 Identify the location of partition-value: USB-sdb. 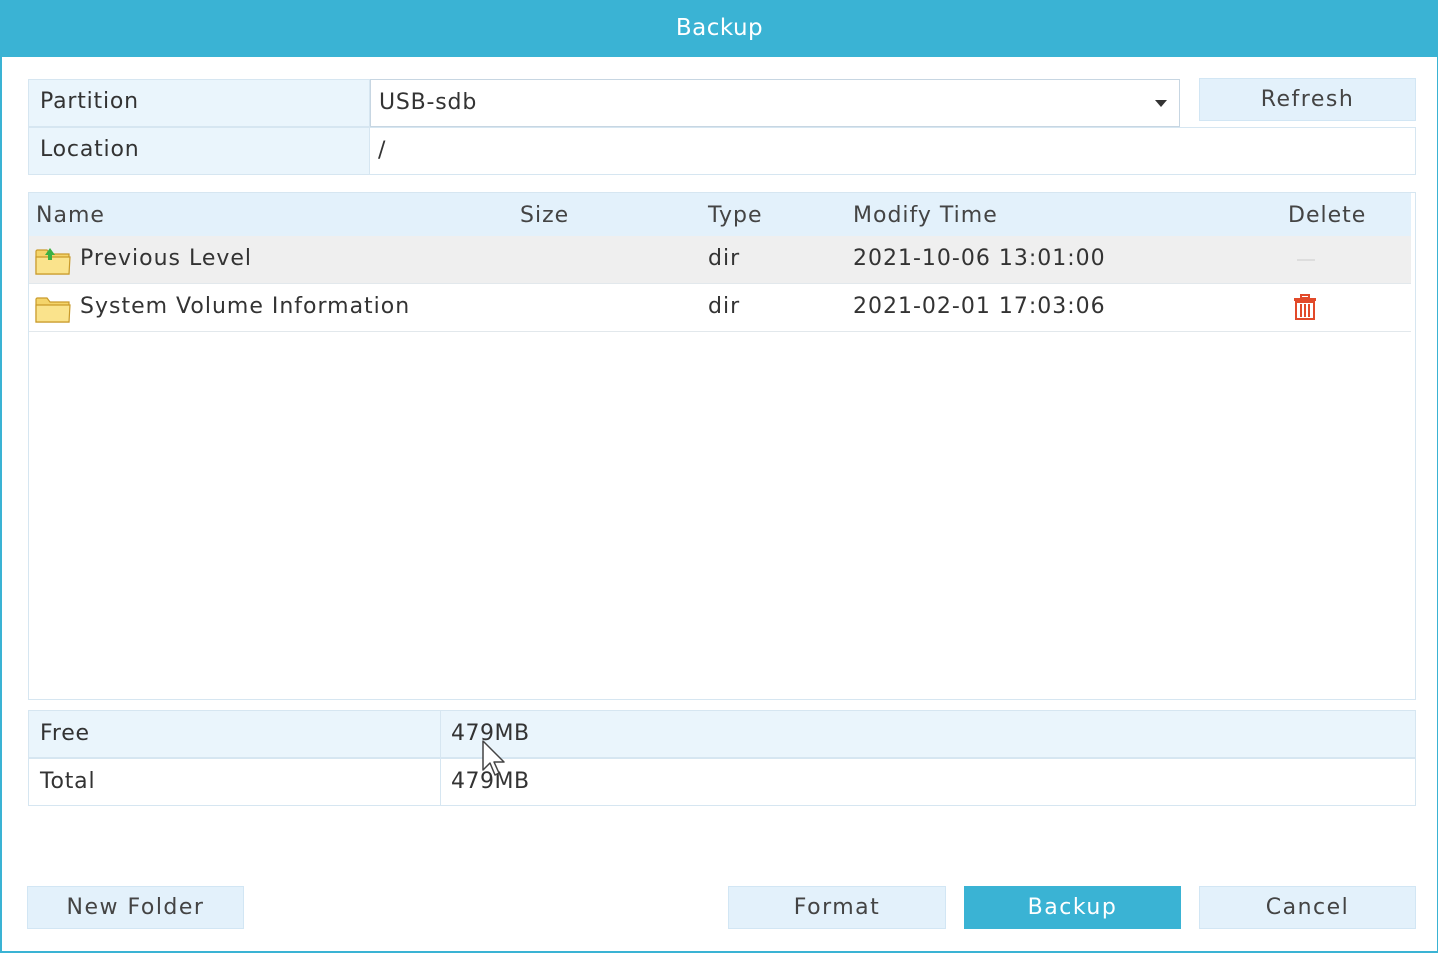
(428, 102).